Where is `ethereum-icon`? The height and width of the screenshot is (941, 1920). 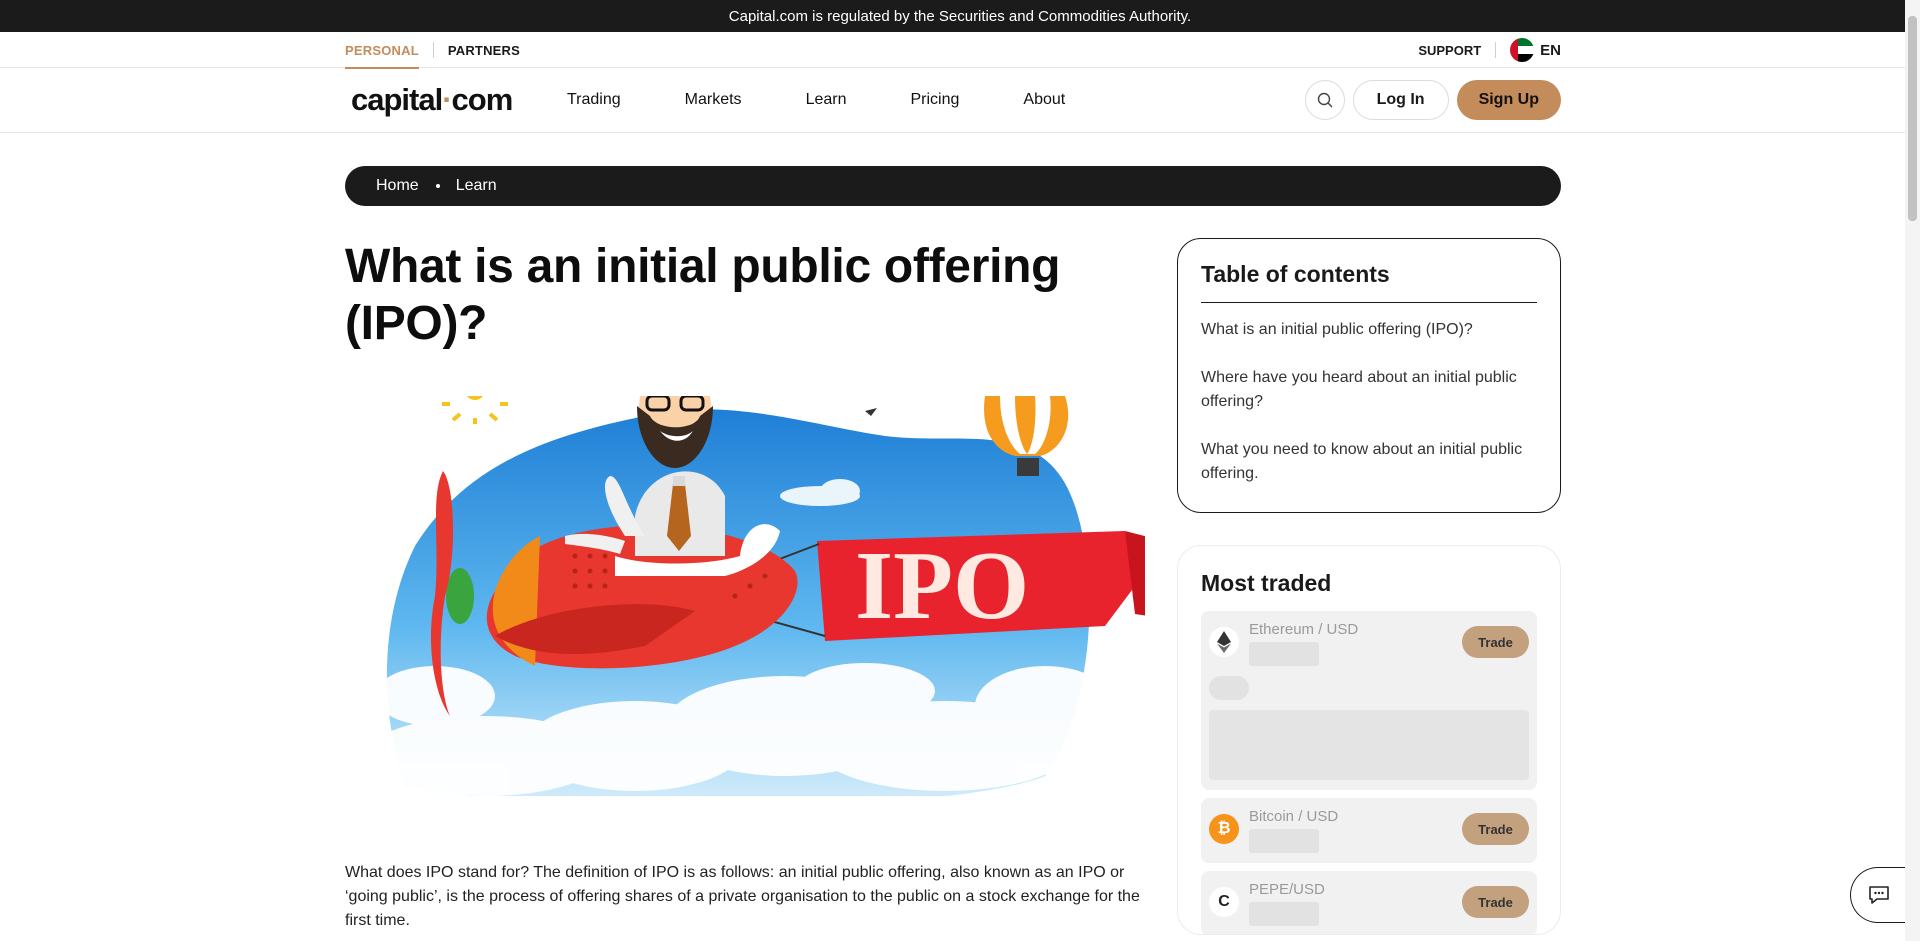
ethereum-icon is located at coordinates (1224, 642).